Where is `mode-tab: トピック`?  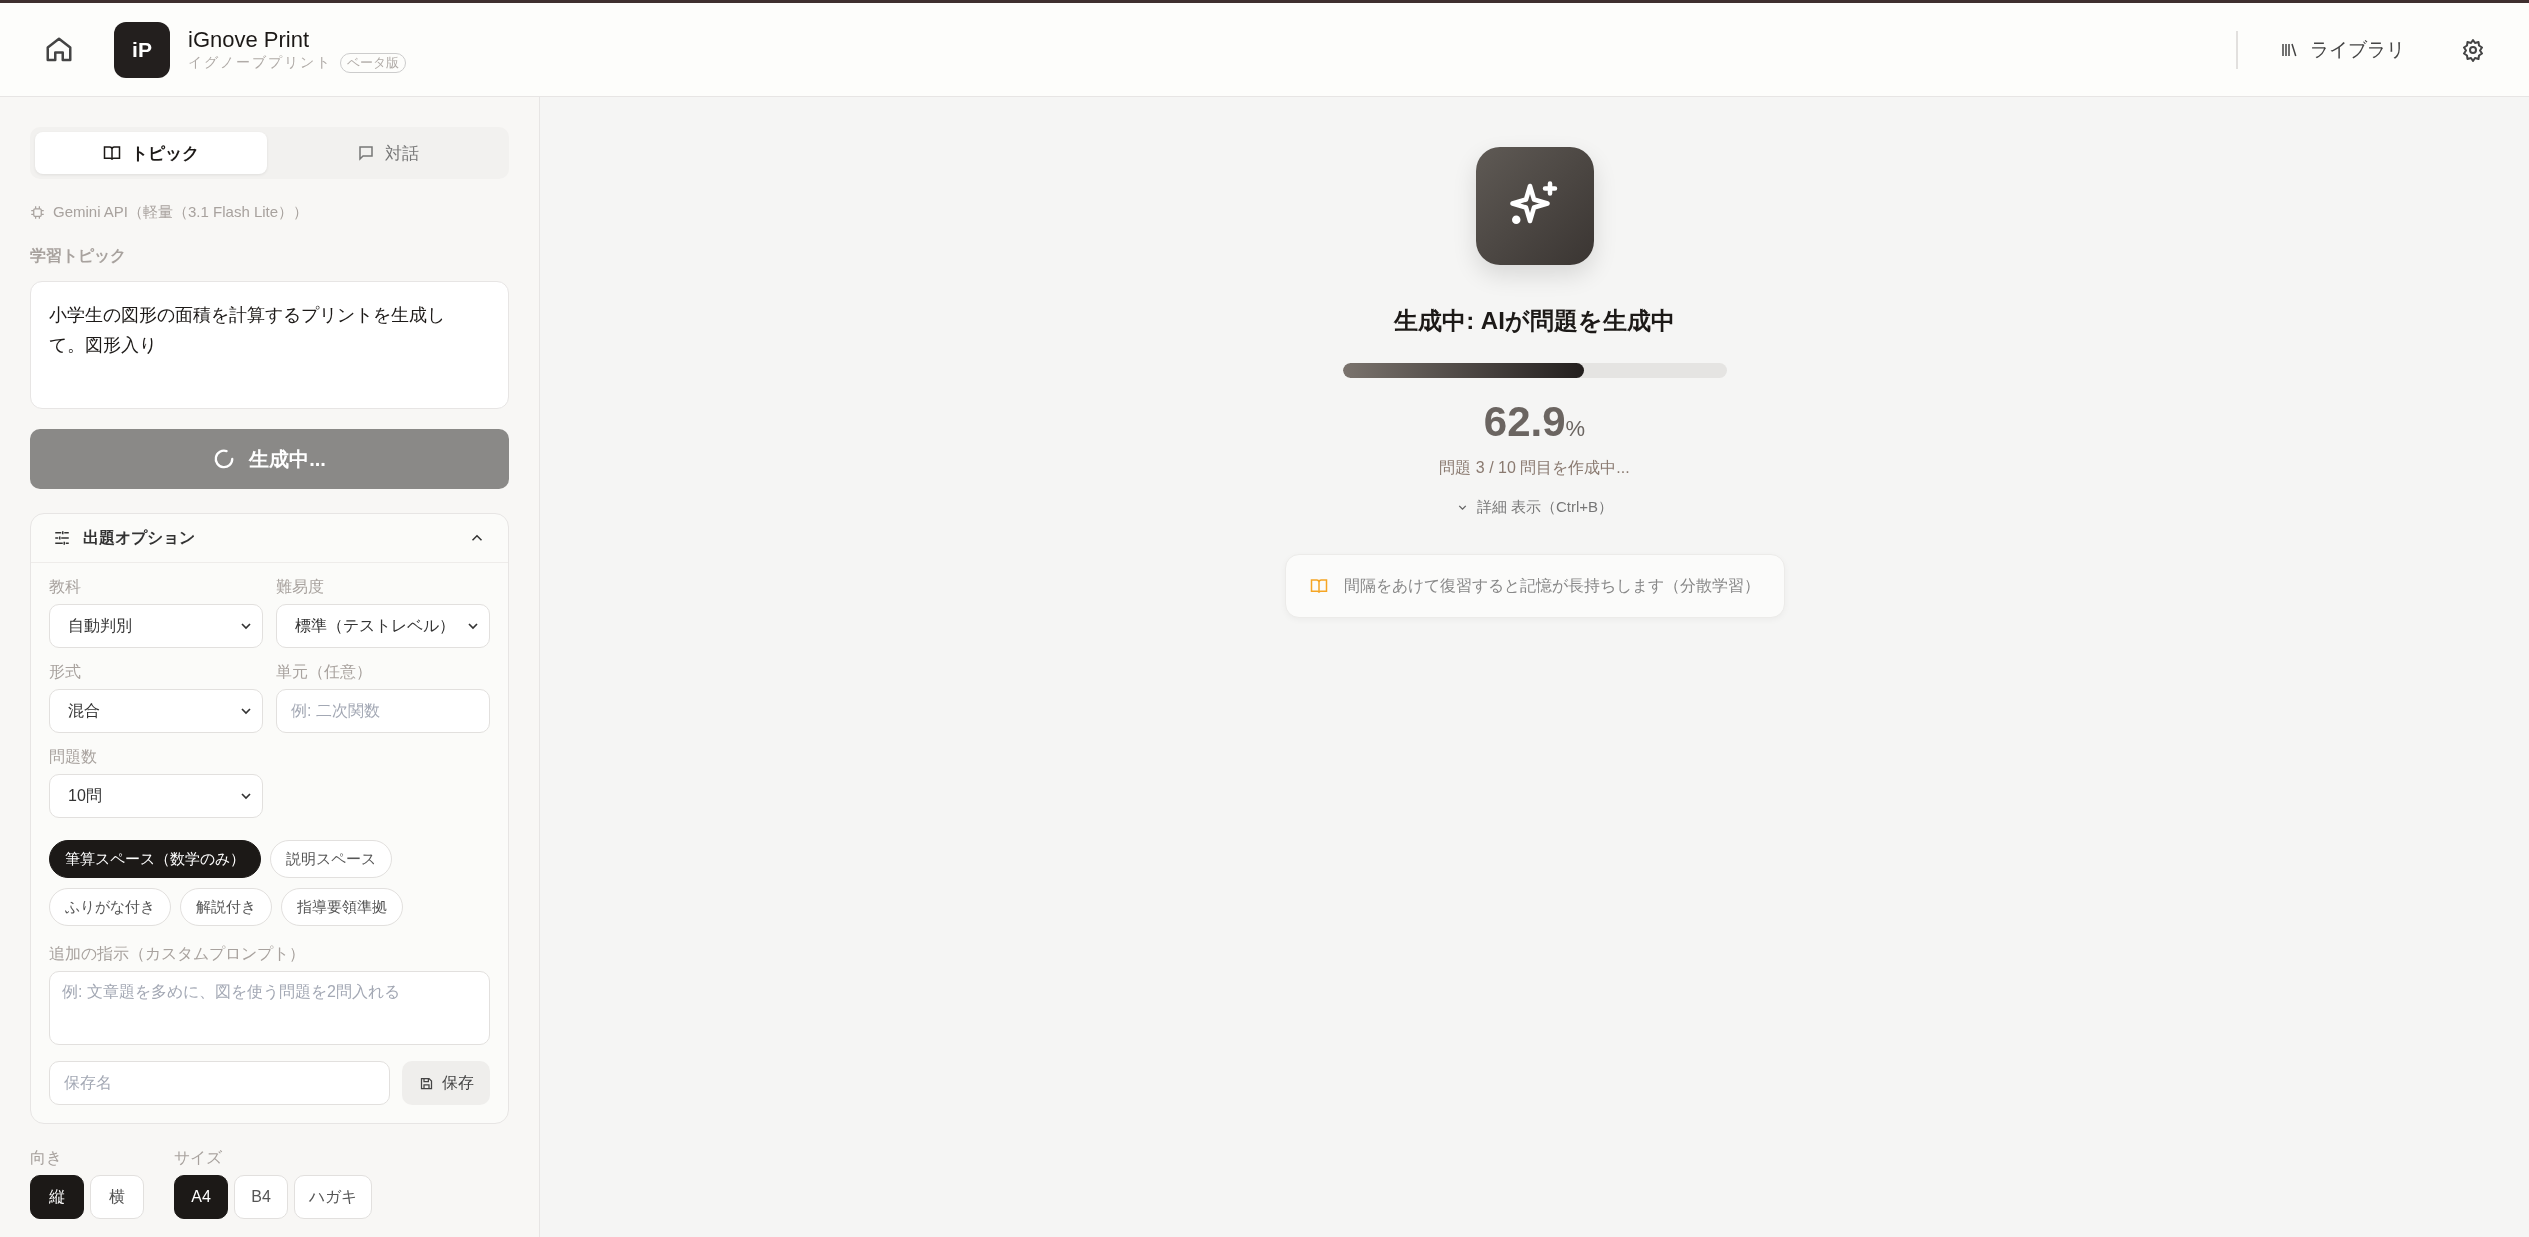 mode-tab: トピック is located at coordinates (151, 153).